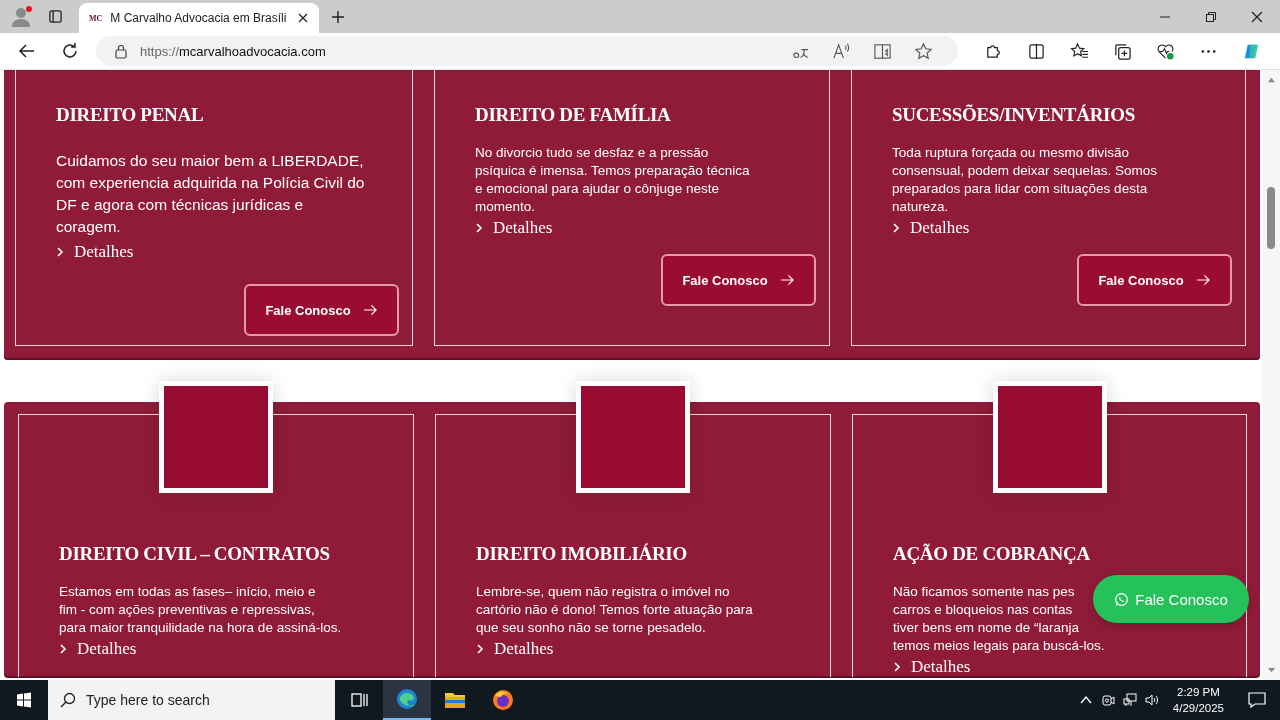  What do you see at coordinates (70, 51) in the screenshot?
I see `refresh-icon` at bounding box center [70, 51].